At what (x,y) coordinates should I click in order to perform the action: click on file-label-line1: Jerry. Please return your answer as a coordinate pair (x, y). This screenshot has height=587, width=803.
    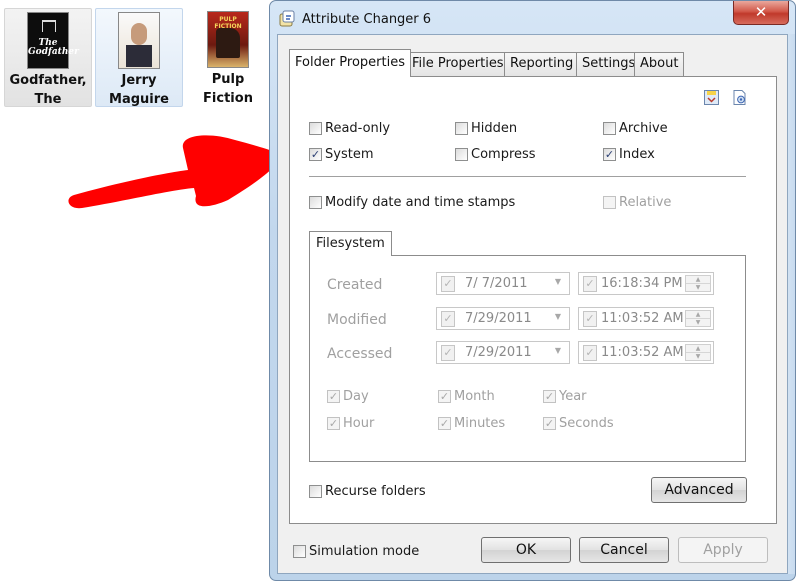
    Looking at the image, I should click on (139, 80).